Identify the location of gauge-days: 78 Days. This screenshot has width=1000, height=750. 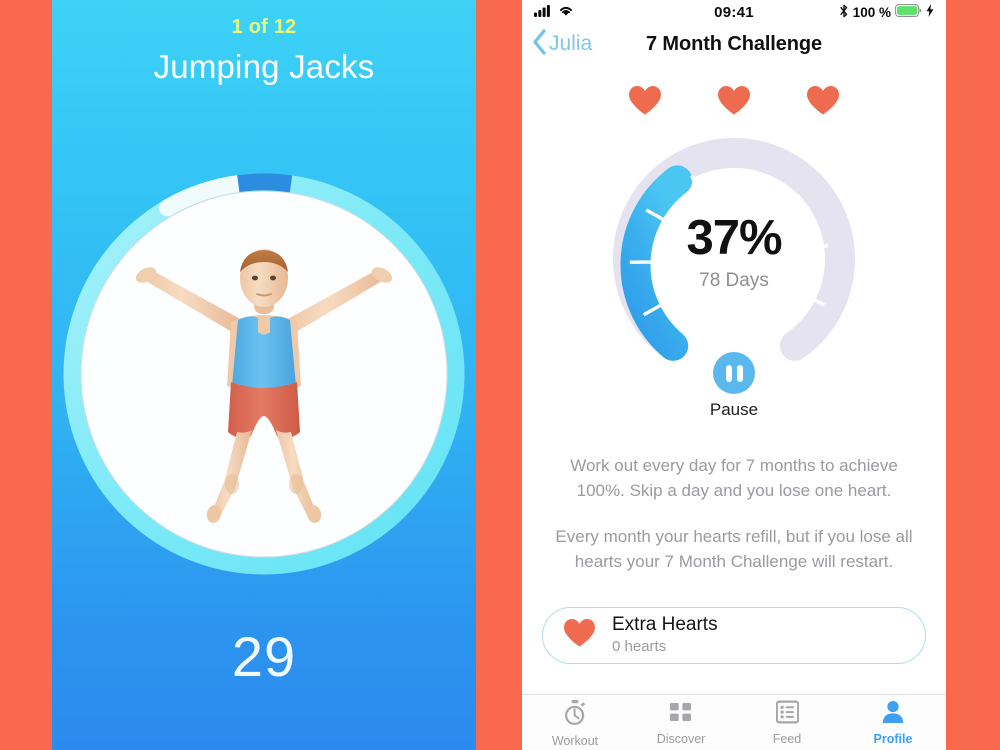
(734, 280).